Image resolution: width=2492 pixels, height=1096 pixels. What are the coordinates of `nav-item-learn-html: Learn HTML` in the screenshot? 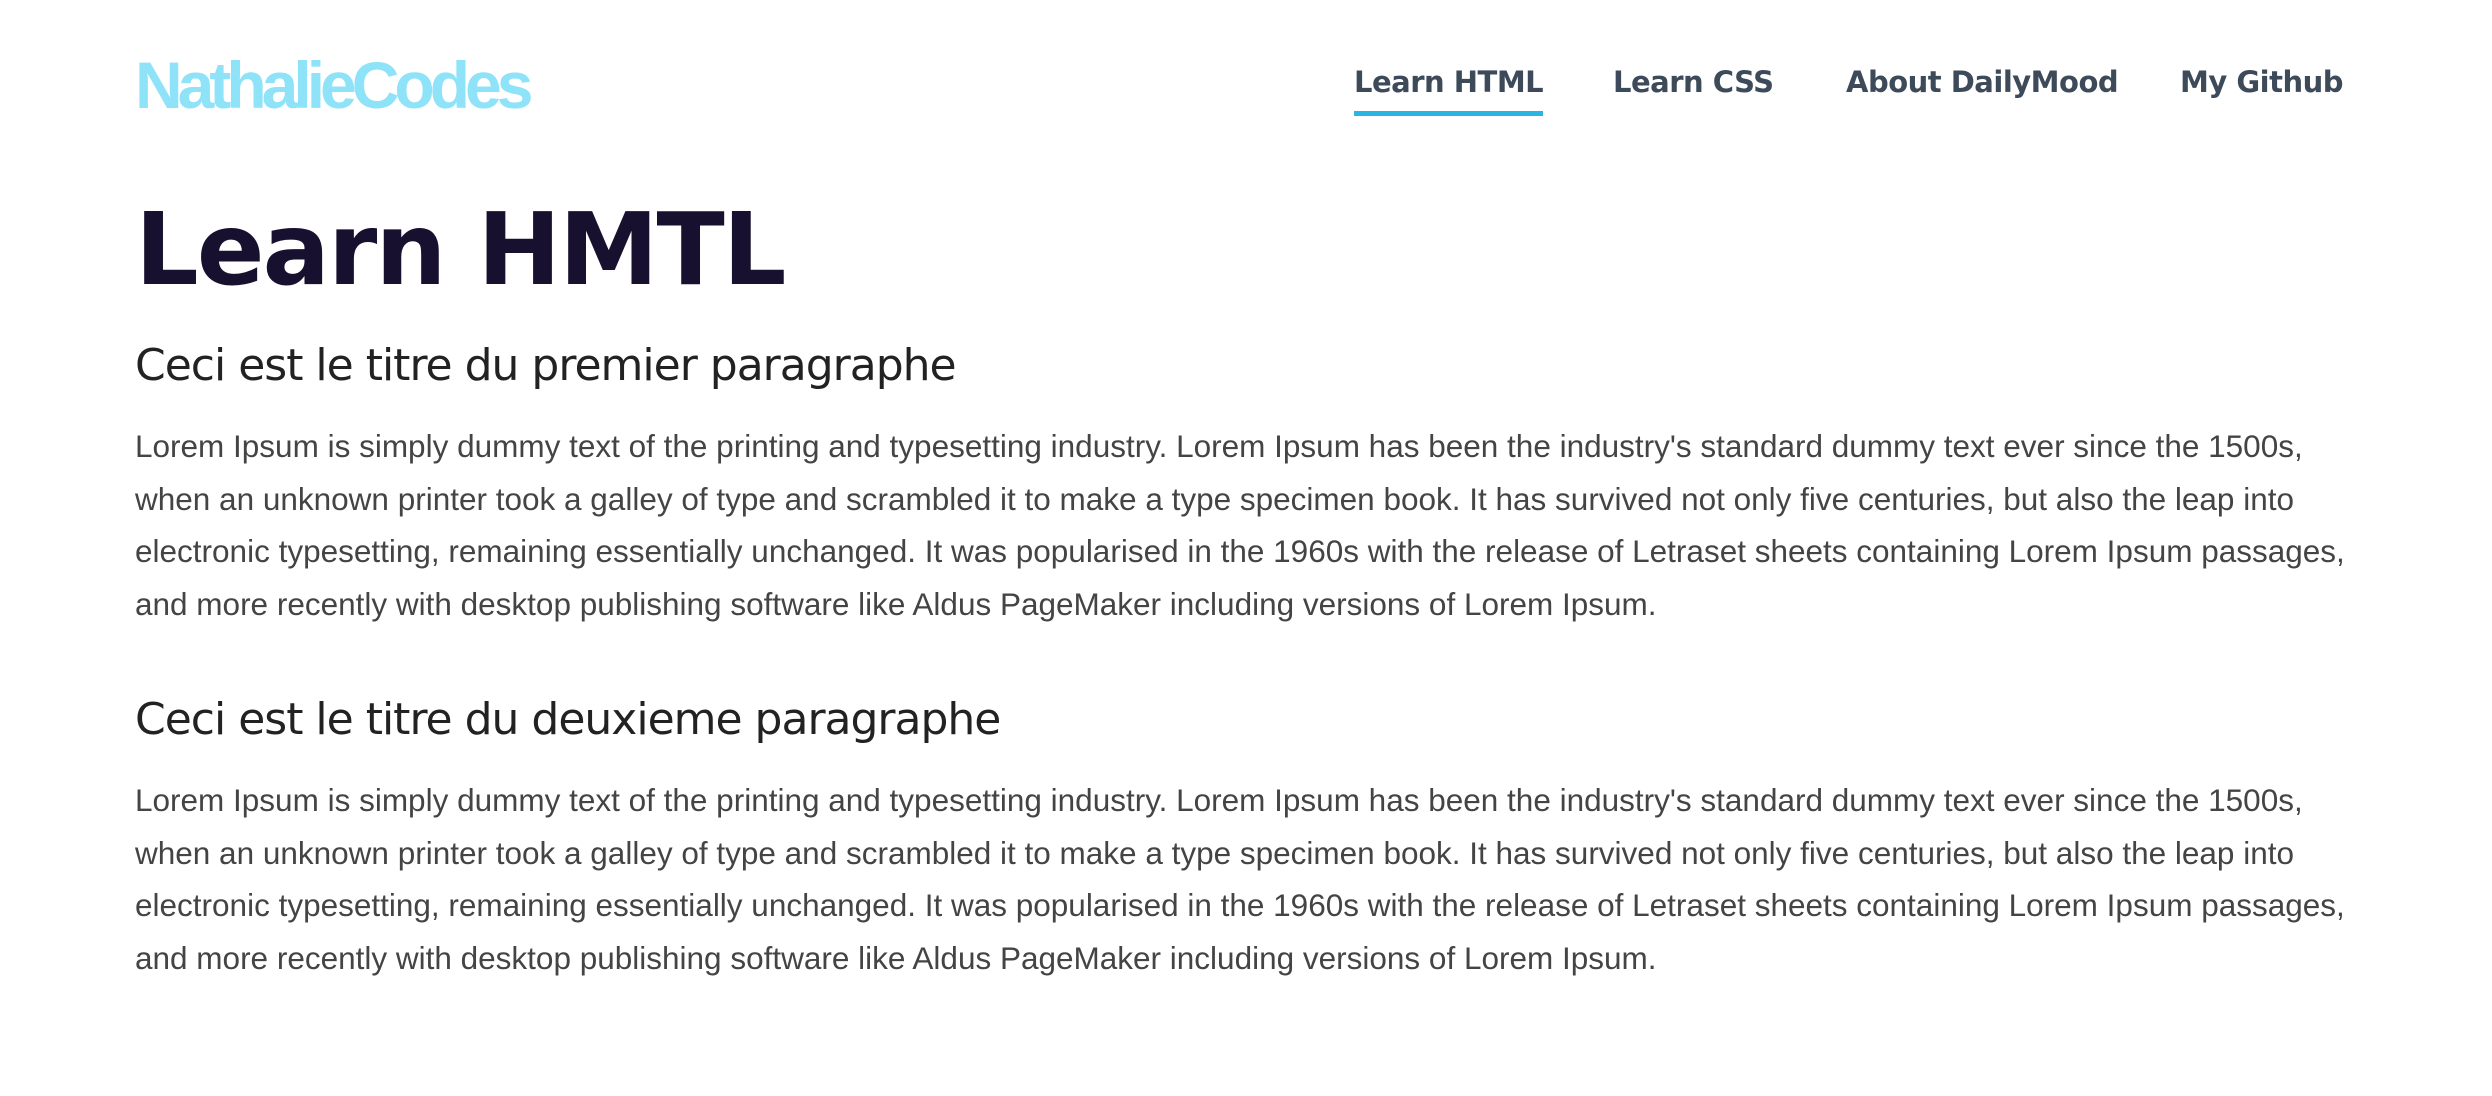 It's located at (1449, 92).